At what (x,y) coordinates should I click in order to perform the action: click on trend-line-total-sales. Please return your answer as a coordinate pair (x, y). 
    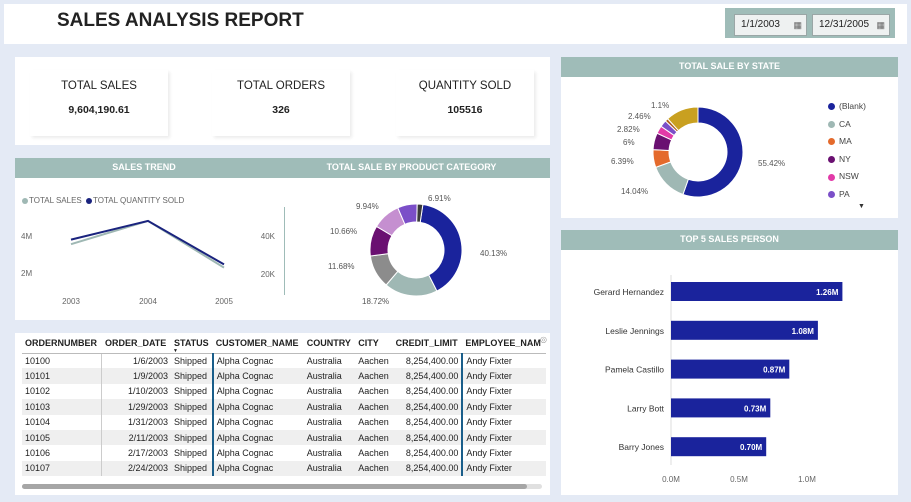
    Looking at the image, I should click on (147, 244).